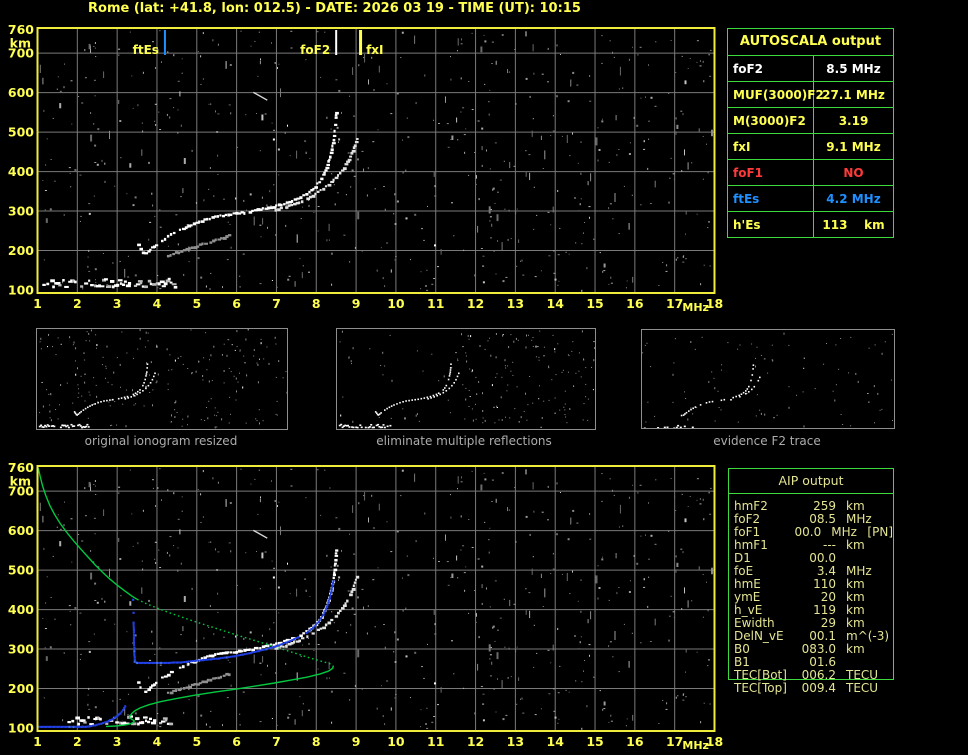 This screenshot has width=968, height=755. What do you see at coordinates (771, 146) in the screenshot?
I see `parameter-name: fxI` at bounding box center [771, 146].